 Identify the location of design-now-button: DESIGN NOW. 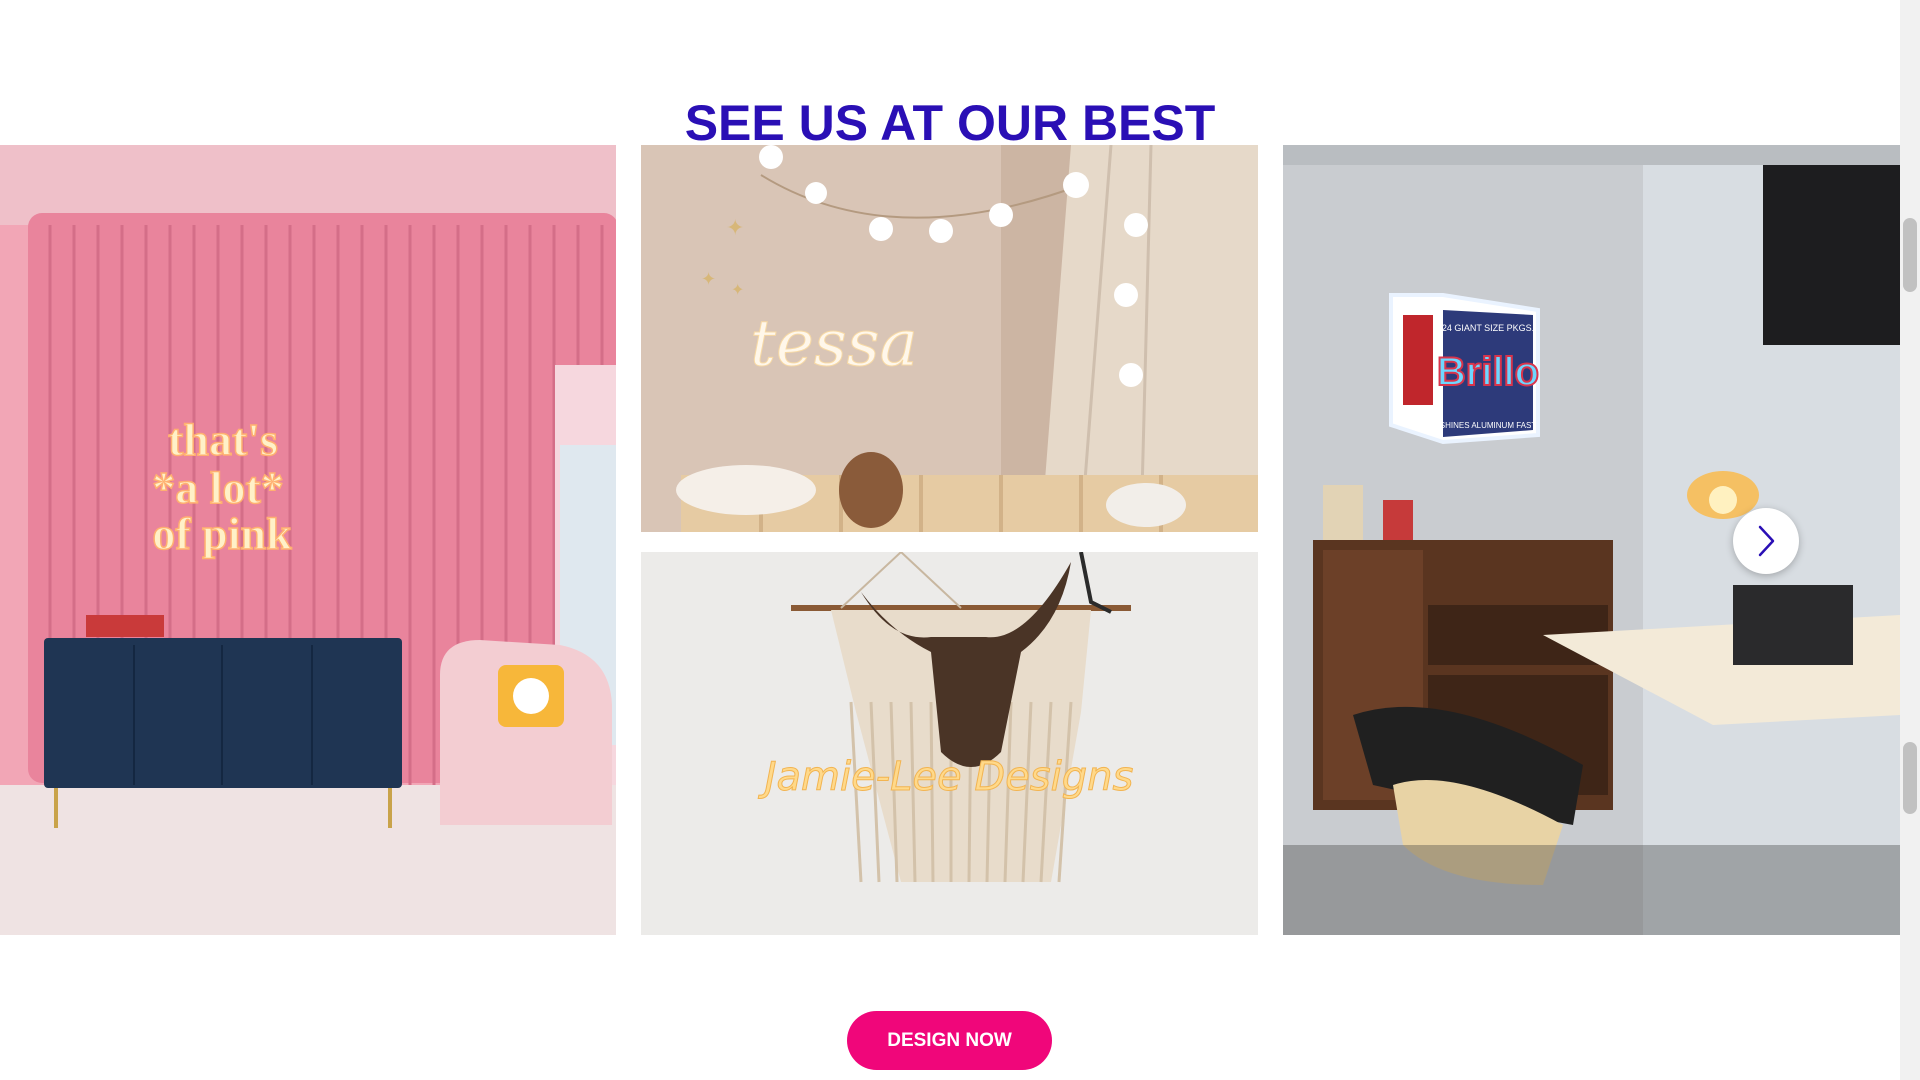
(949, 1040).